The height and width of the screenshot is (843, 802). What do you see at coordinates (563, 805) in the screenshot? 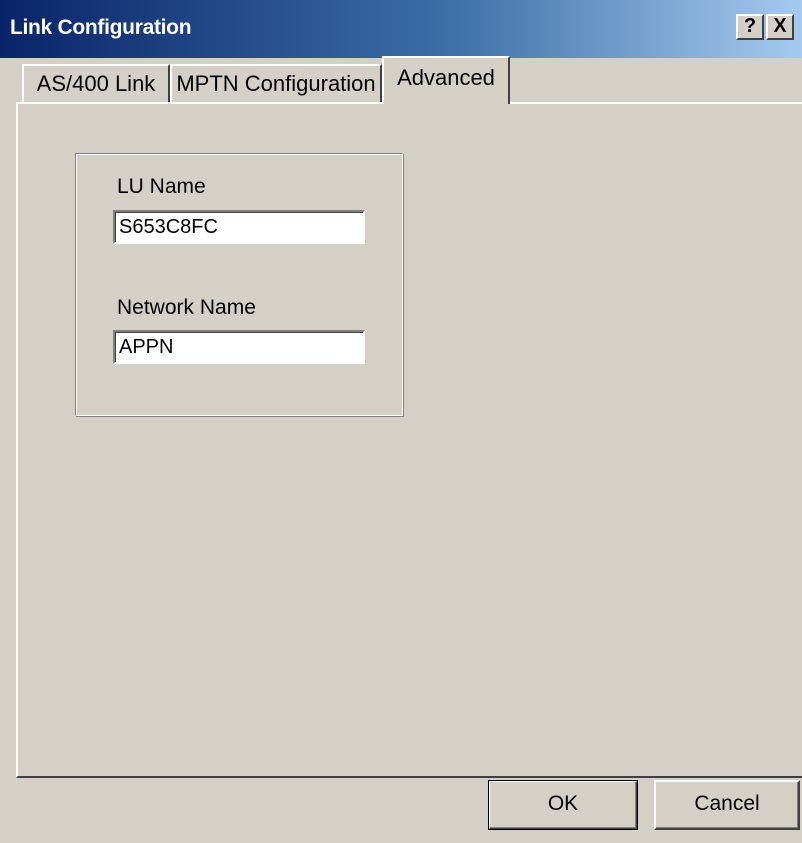
I see `ok-button: OK` at bounding box center [563, 805].